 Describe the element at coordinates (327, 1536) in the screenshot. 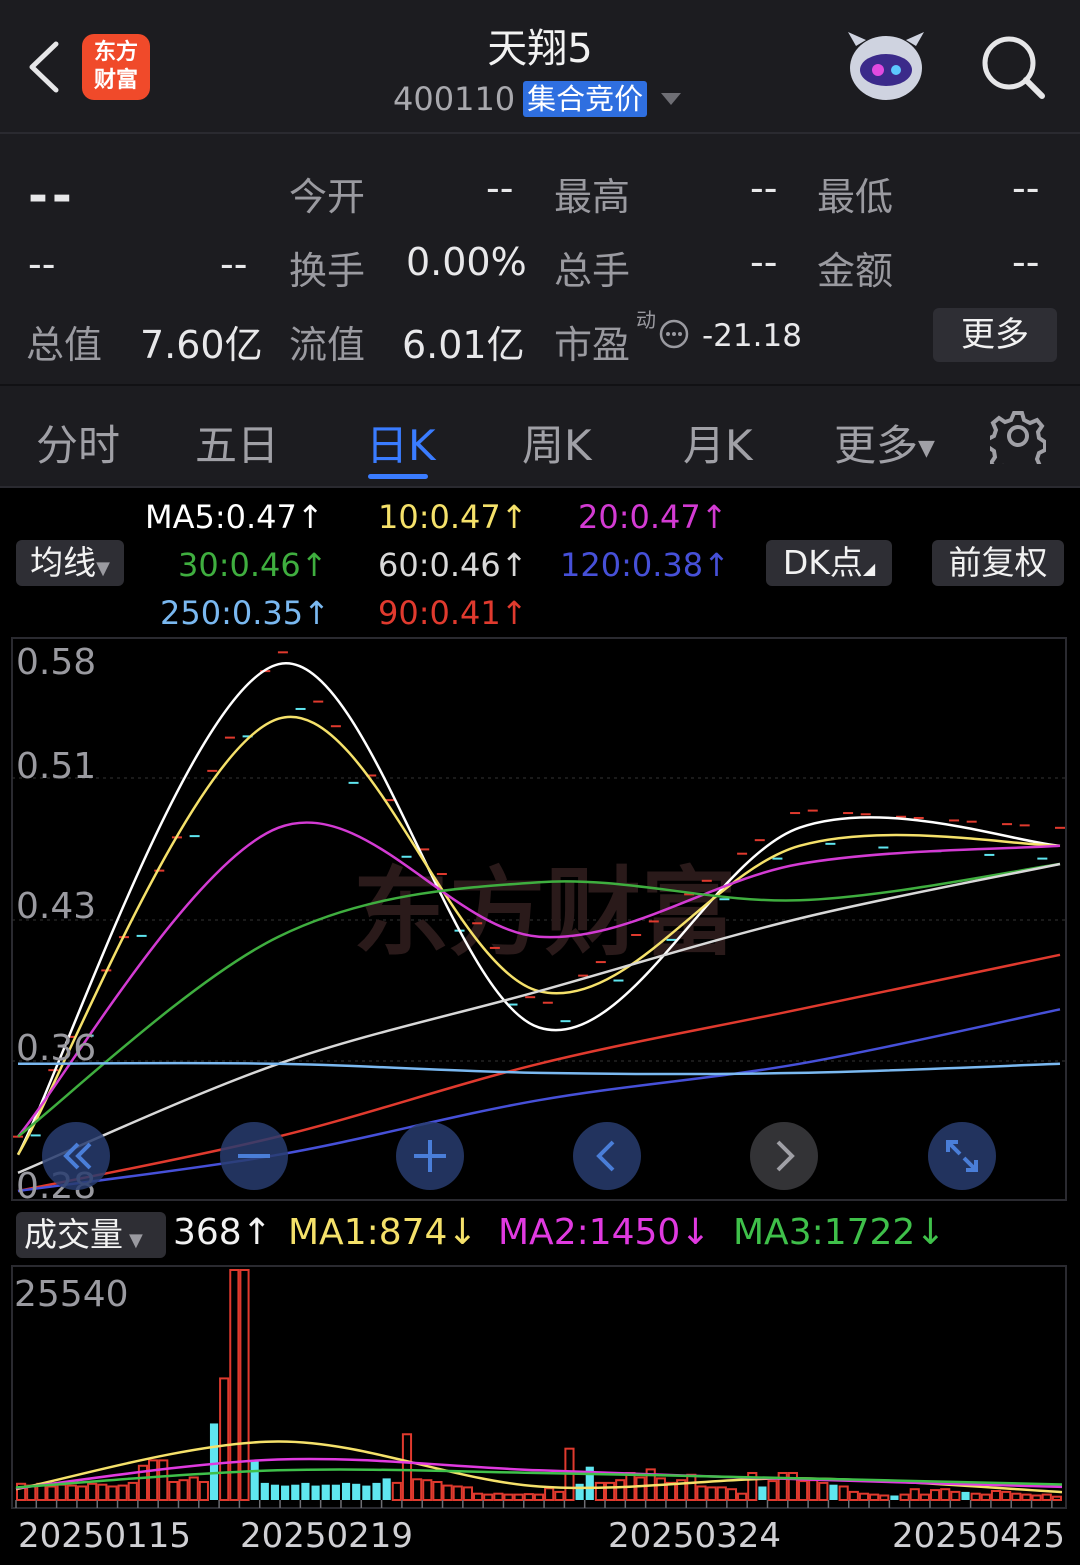

I see `date-label-1: 20250219` at that location.